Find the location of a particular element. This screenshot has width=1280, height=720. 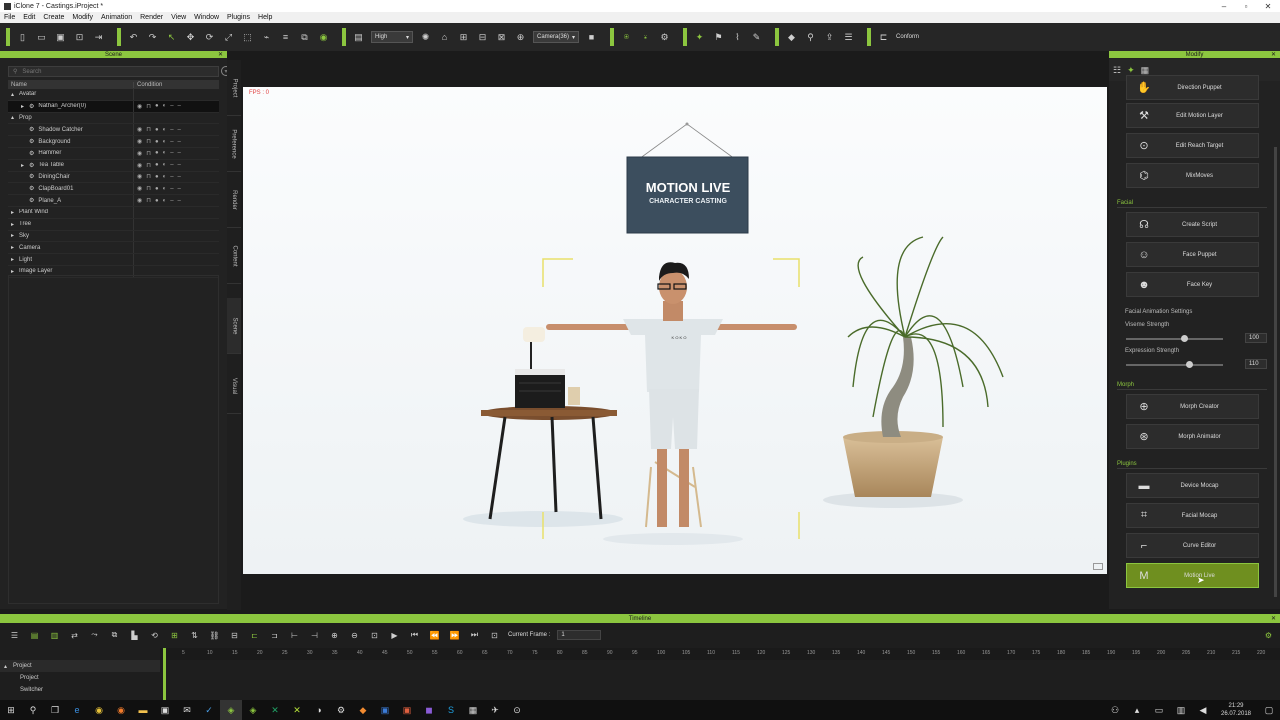

edit-motion-icon: ⍣ is located at coordinates (645, 37).